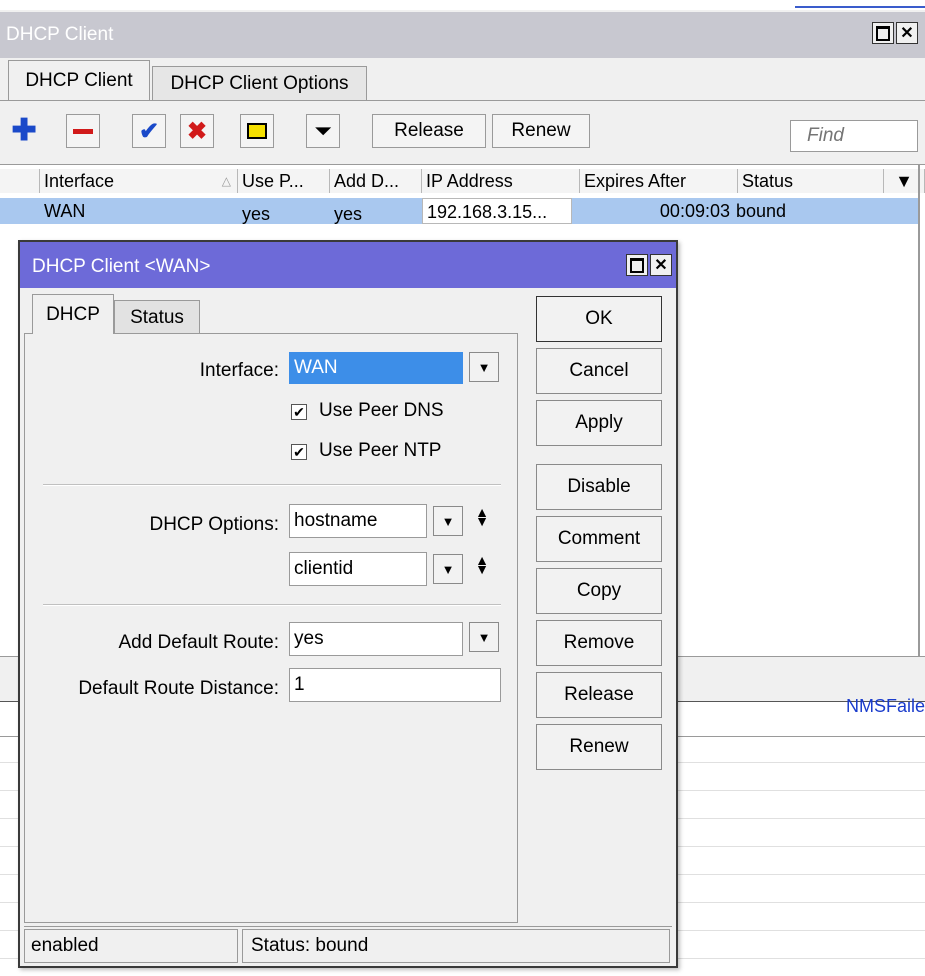 This screenshot has width=925, height=976. I want to click on tab-label: DHCP, so click(73, 314).